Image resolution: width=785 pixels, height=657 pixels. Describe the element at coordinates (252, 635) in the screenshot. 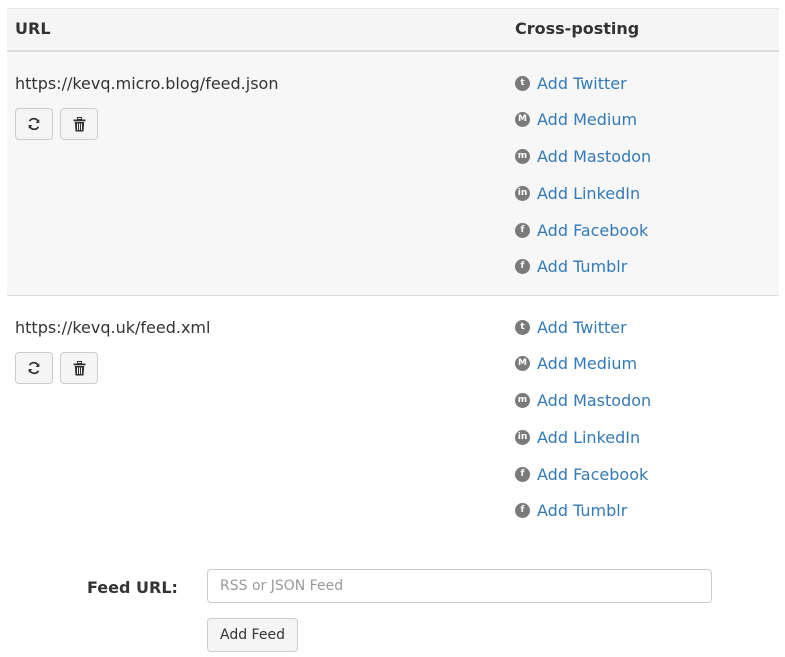

I see `add-feed-button: Add Feed` at that location.